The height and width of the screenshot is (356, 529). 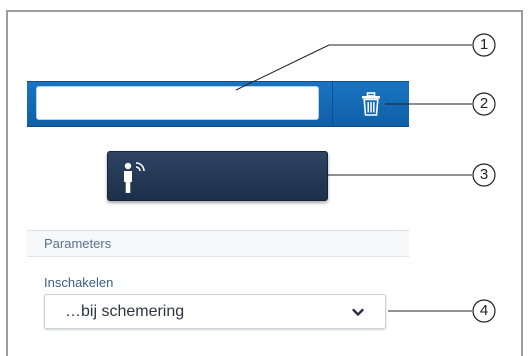 I want to click on callout-1: 1, so click(x=484, y=45).